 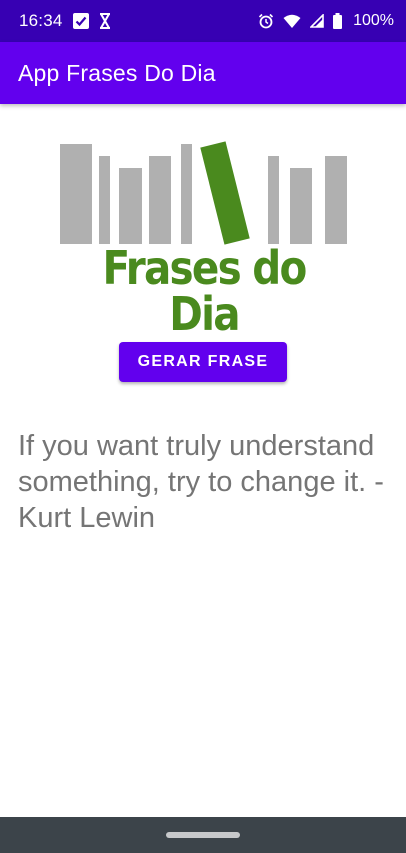 I want to click on signal-icon, so click(x=317, y=21).